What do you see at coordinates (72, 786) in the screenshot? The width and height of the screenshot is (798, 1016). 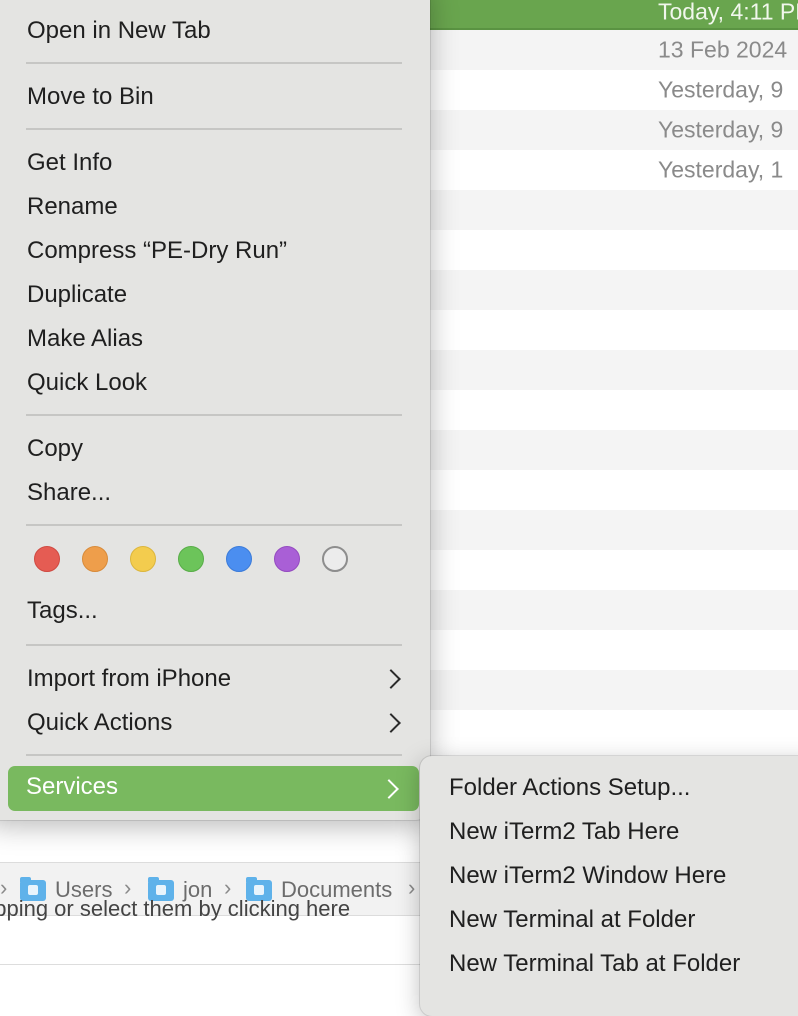 I see `menu-item-services-label: Services` at bounding box center [72, 786].